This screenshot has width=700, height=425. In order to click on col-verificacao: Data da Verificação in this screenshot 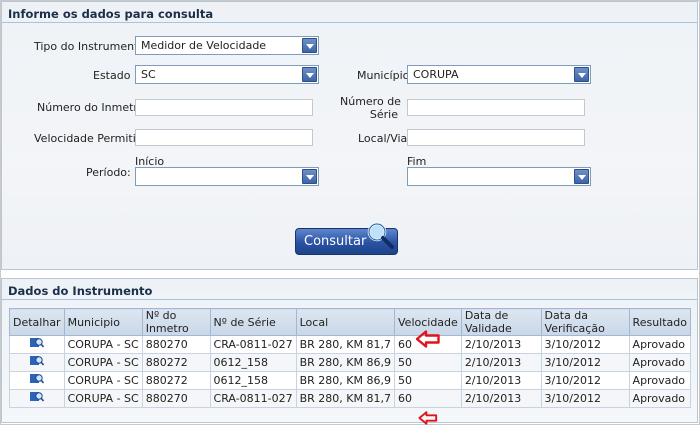, I will do `click(585, 322)`.